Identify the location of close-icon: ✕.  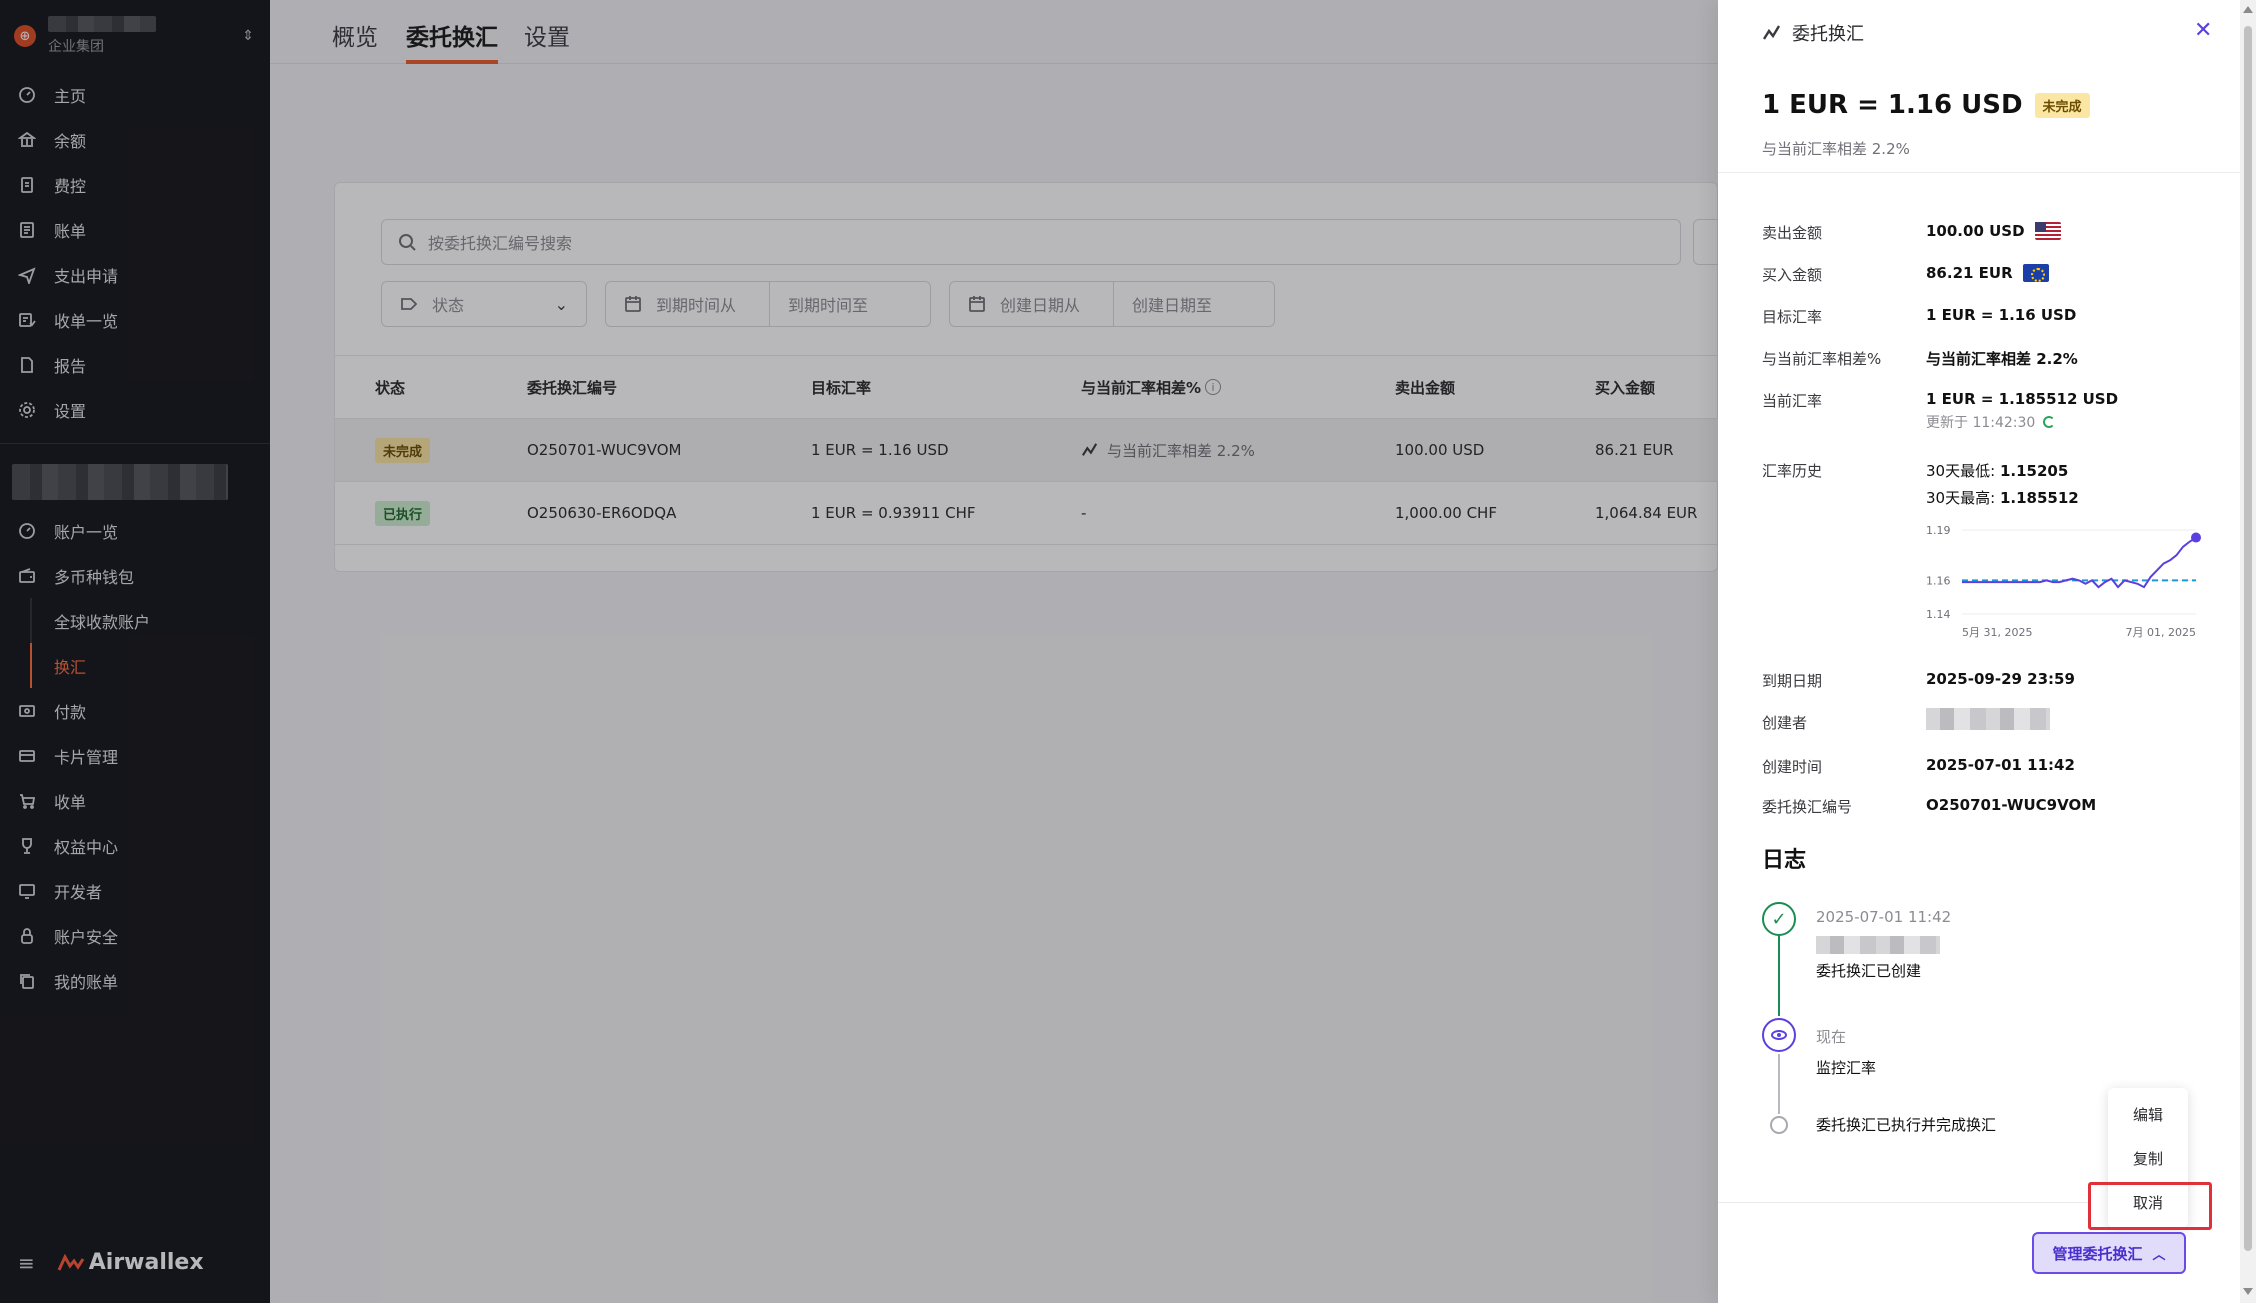
(2203, 30).